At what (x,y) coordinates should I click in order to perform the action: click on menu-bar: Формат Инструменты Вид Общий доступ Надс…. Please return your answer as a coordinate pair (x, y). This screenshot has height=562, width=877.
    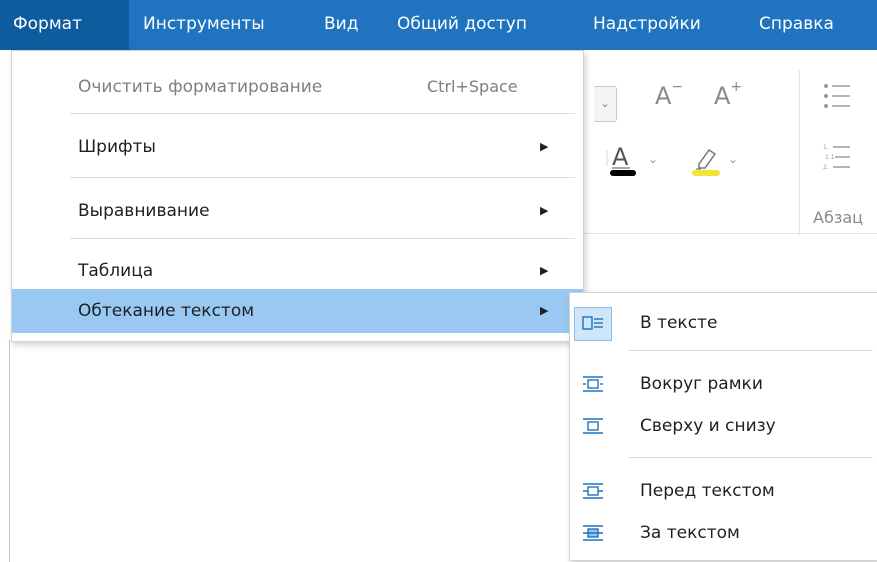
    Looking at the image, I should click on (438, 25).